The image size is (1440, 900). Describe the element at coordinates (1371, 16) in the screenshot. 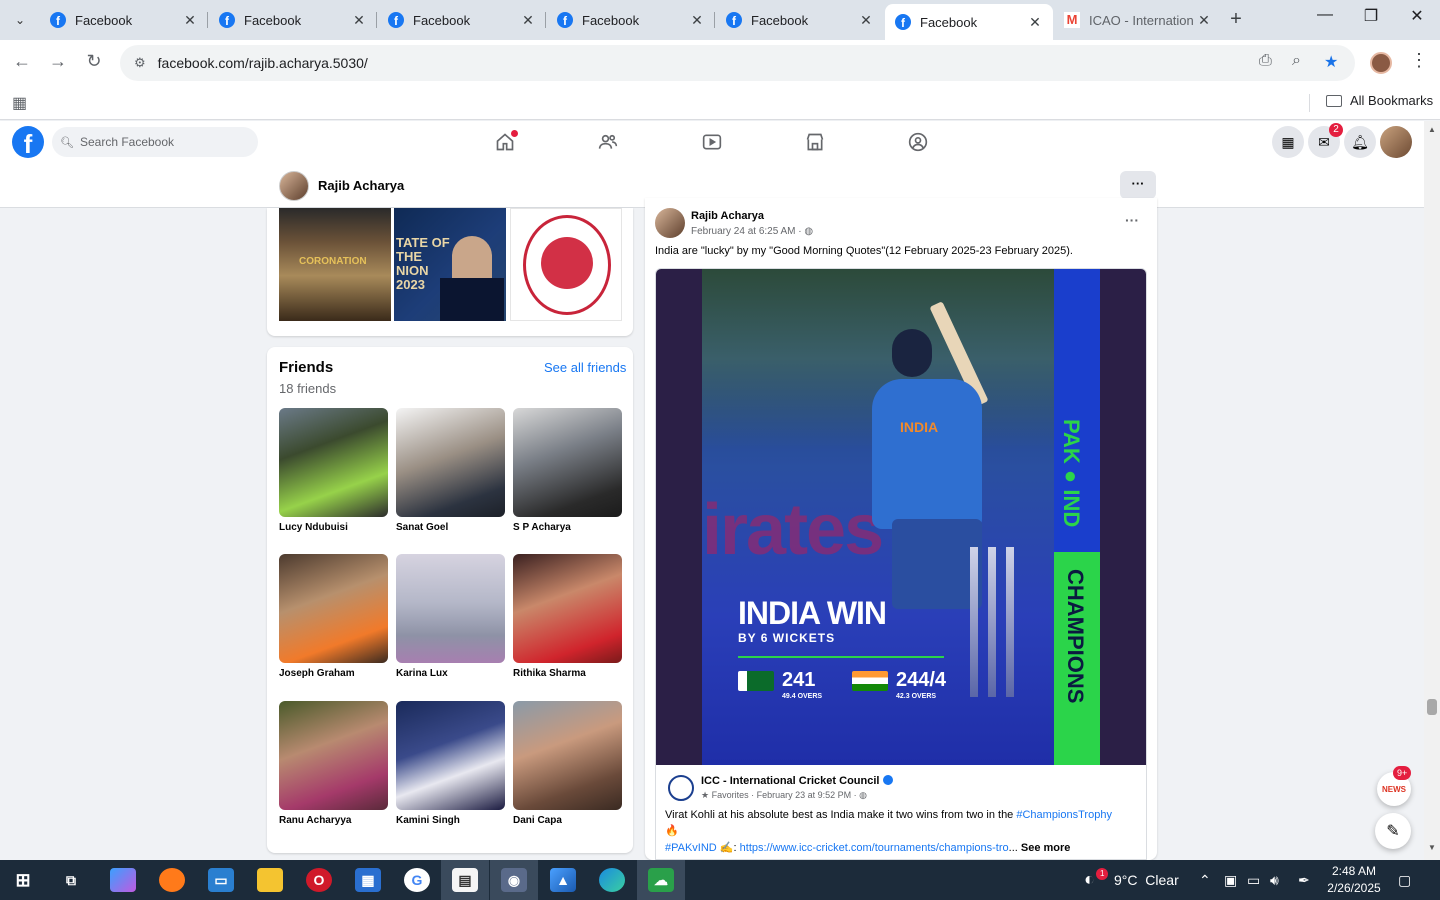

I see `restore-icon: ❐` at that location.